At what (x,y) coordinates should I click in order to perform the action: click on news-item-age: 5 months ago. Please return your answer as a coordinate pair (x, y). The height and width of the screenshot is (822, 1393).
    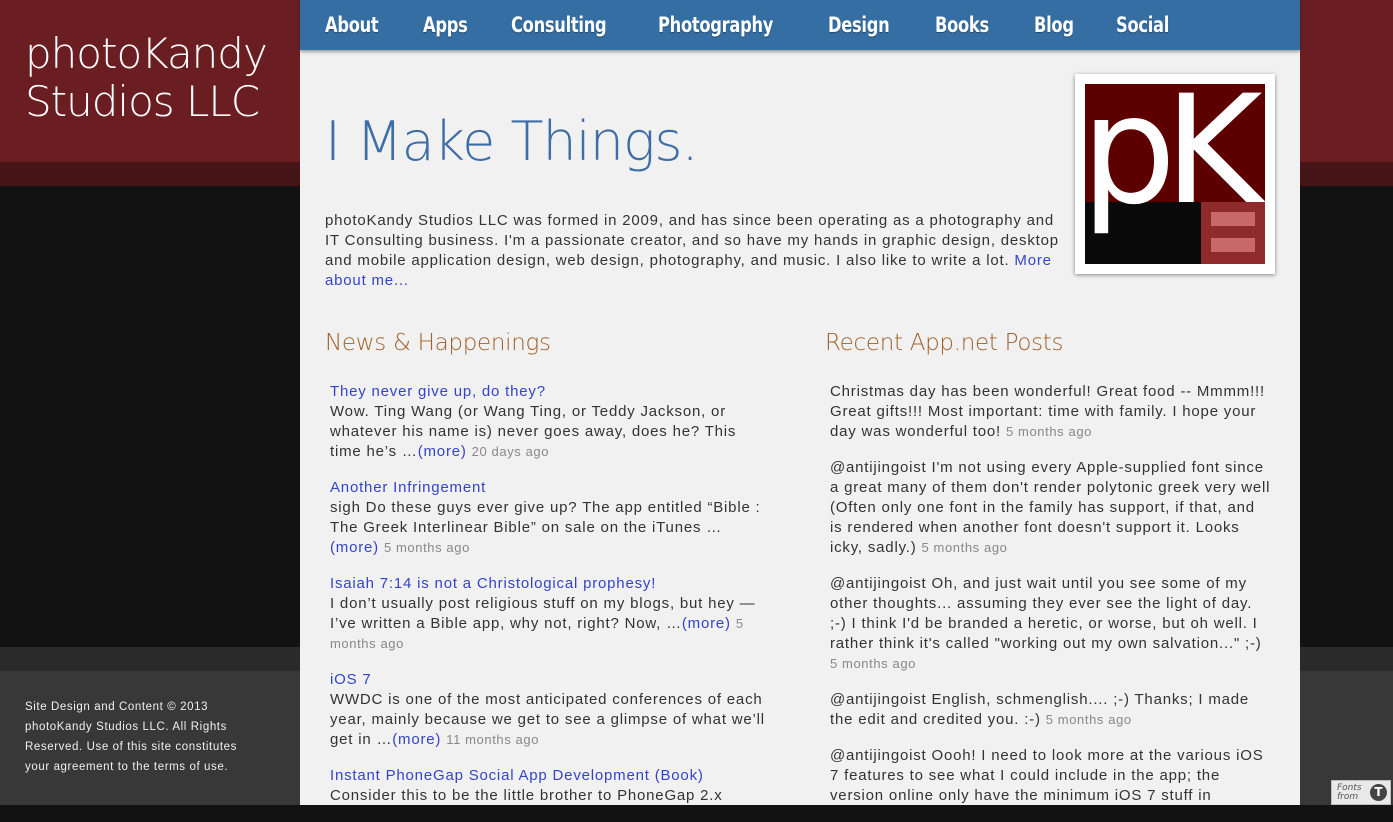
    Looking at the image, I should click on (426, 547).